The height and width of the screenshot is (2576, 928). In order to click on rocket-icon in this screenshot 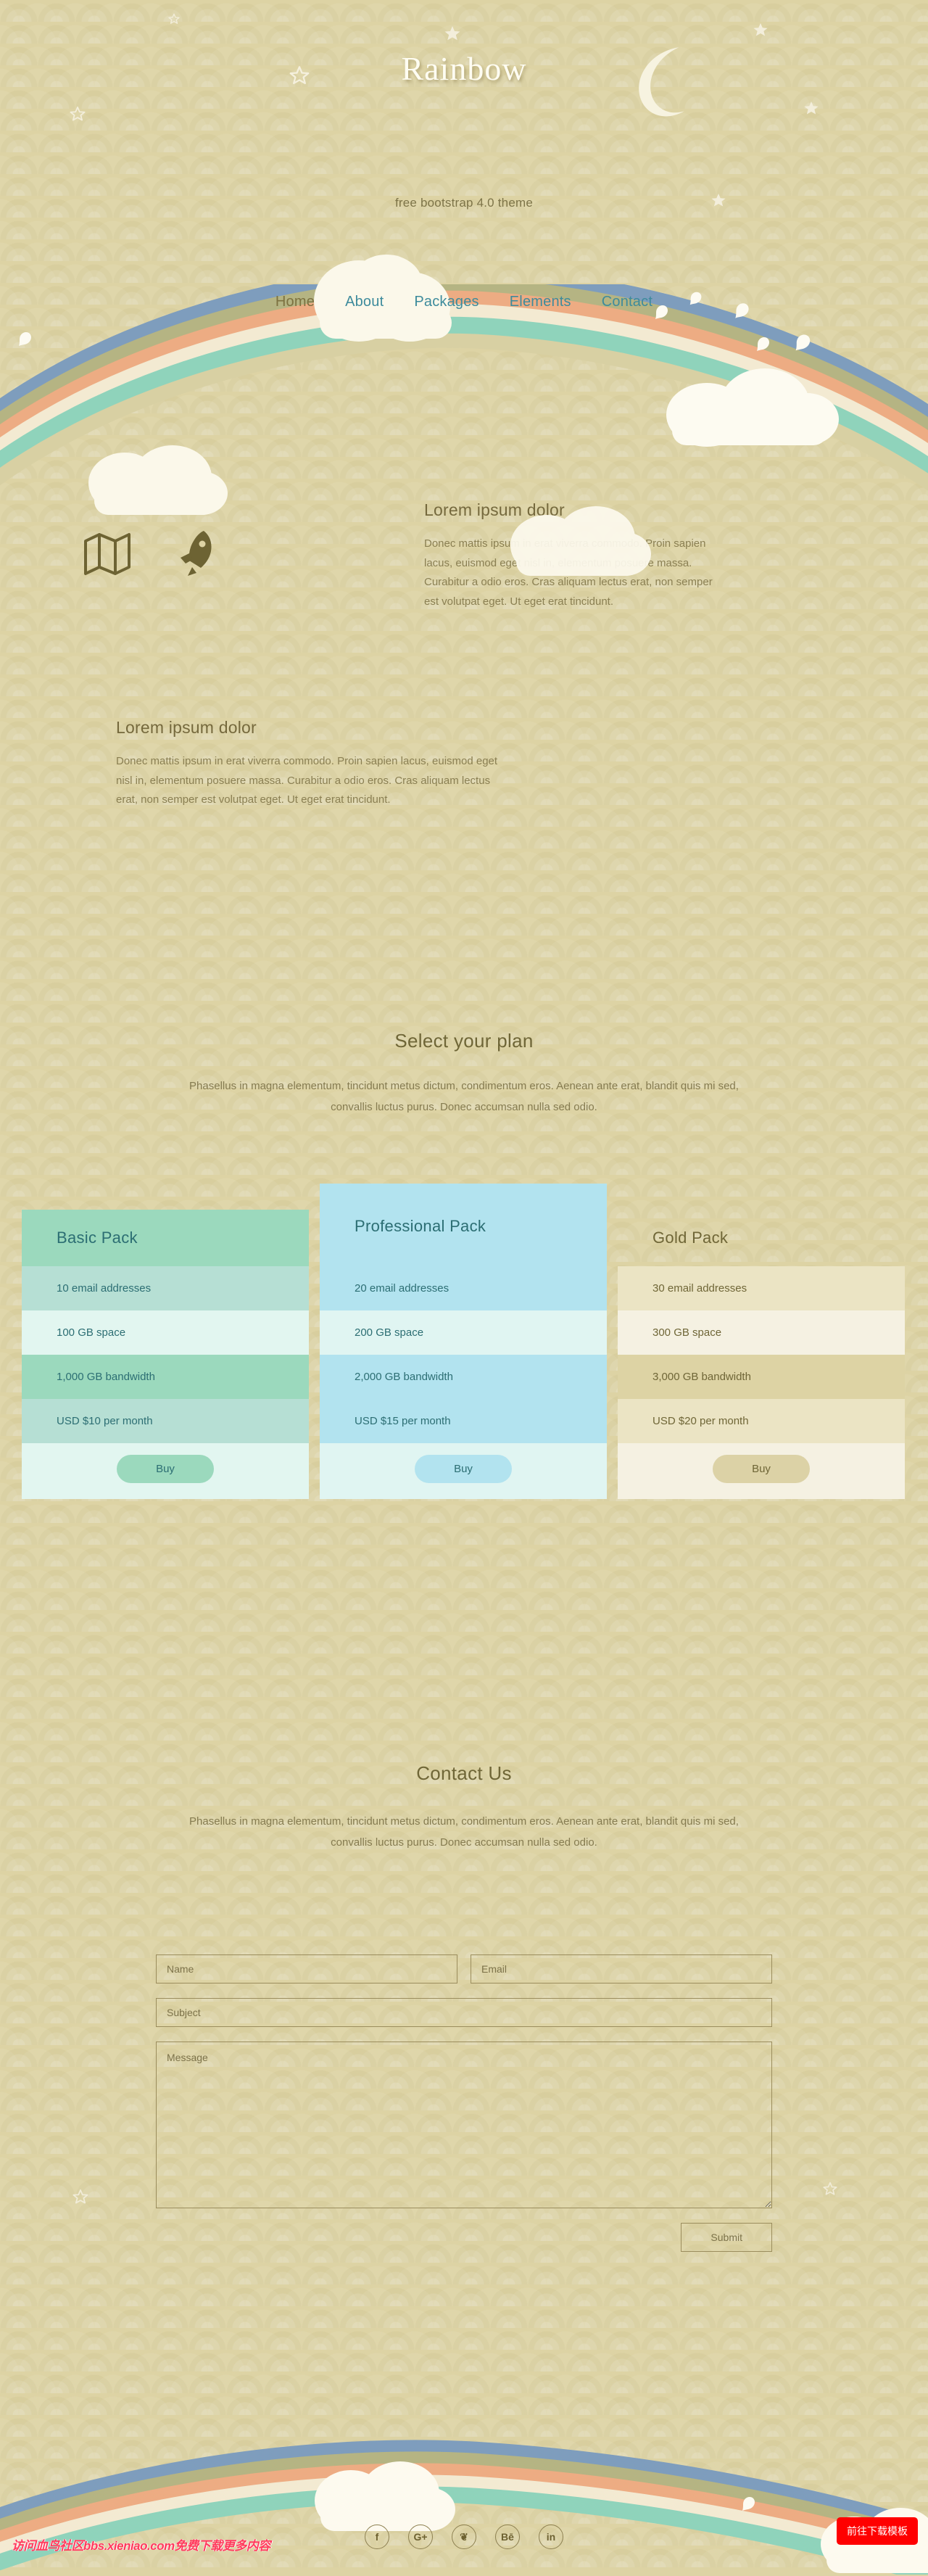, I will do `click(196, 554)`.